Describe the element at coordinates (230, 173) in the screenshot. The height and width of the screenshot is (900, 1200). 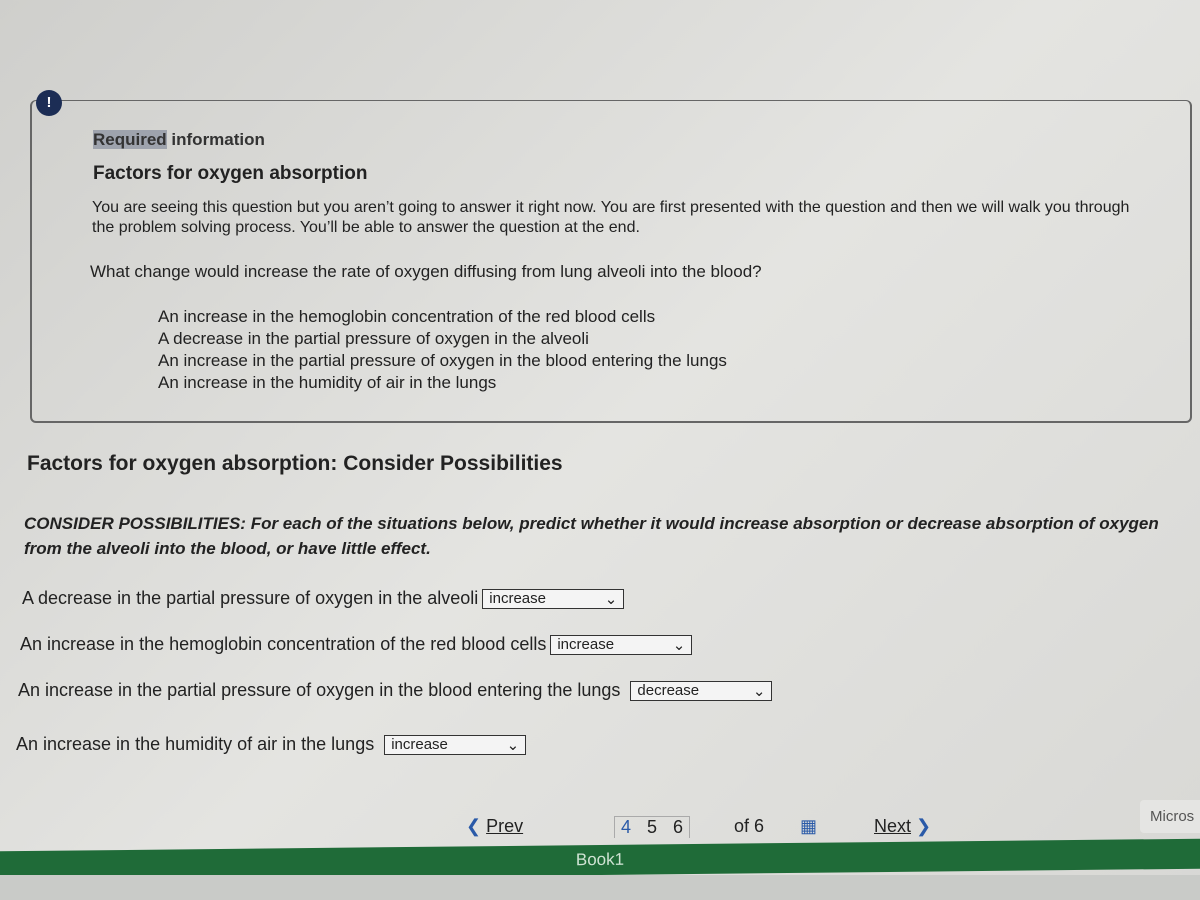
I see `info-title: Factors for oxygen absorption` at that location.